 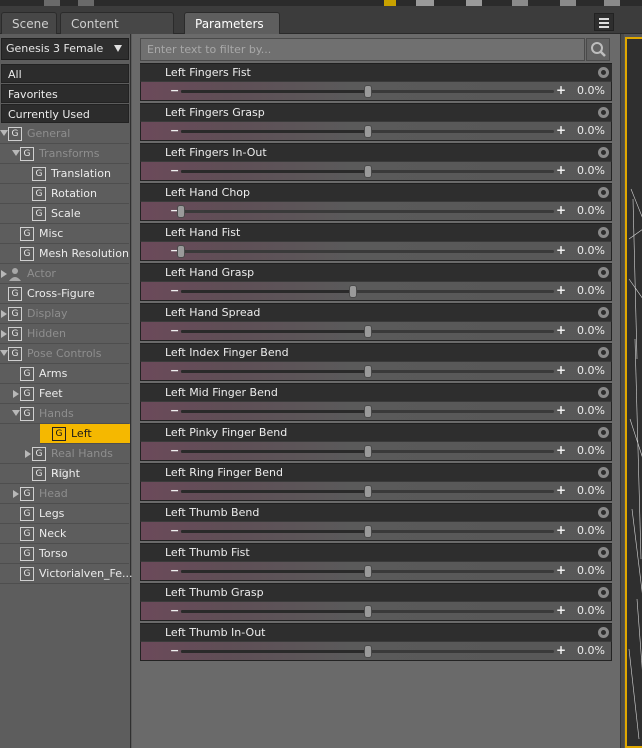 What do you see at coordinates (64, 314) in the screenshot?
I see `tree-item: G Display` at bounding box center [64, 314].